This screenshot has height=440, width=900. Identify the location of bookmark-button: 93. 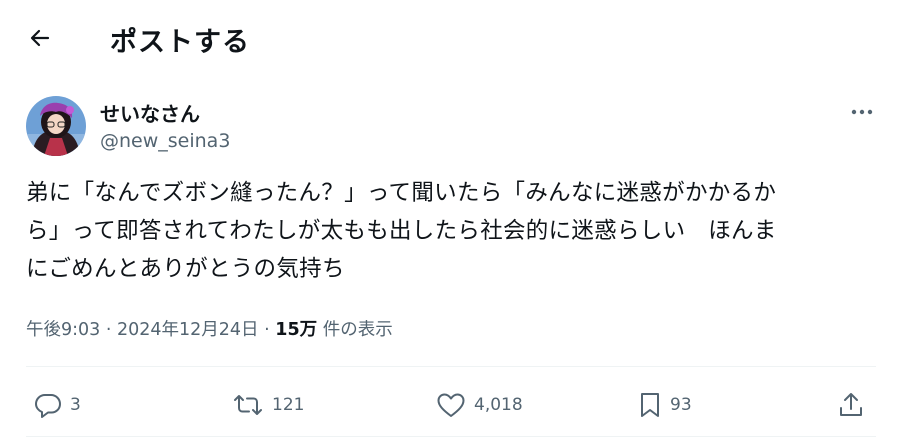
(665, 405).